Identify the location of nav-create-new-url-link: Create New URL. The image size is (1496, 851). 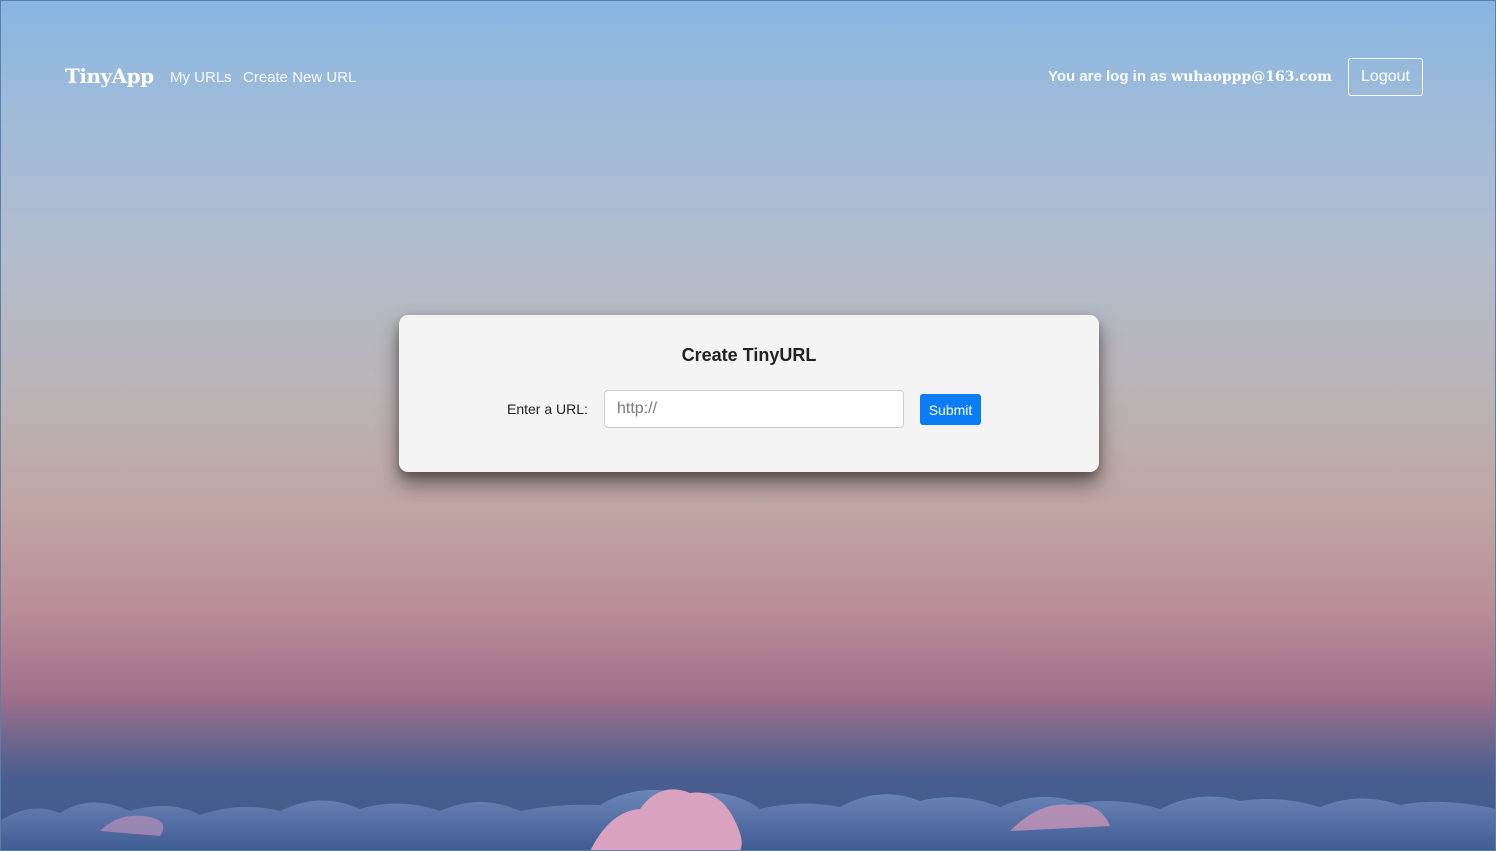
(299, 77).